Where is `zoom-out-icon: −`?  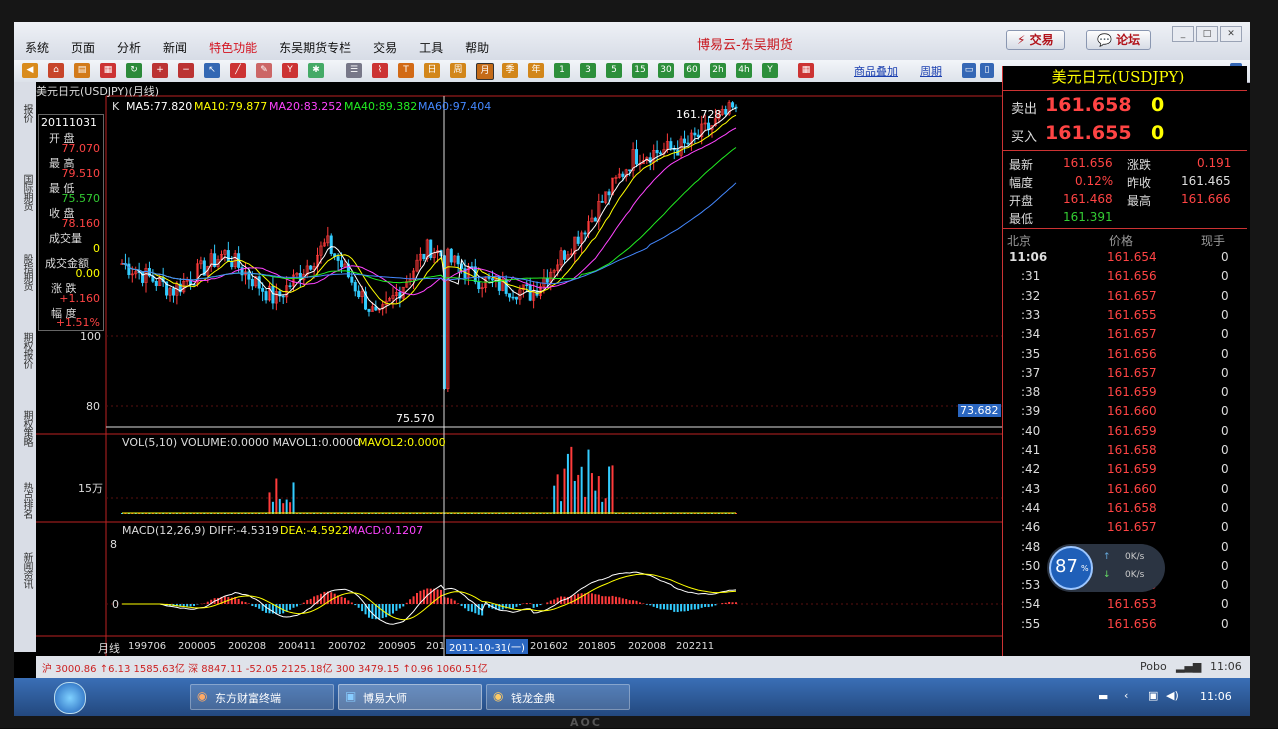 zoom-out-icon: − is located at coordinates (186, 70).